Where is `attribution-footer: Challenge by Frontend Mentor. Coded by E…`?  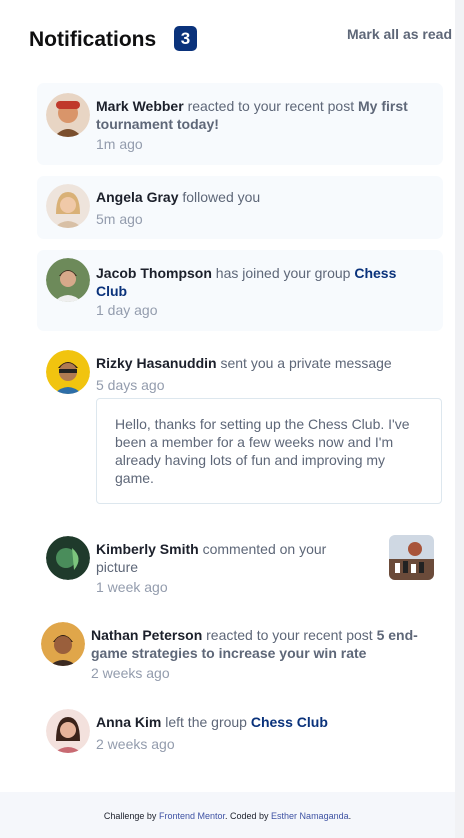
attribution-footer: Challenge by Frontend Mentor. Coded by E… is located at coordinates (227, 815).